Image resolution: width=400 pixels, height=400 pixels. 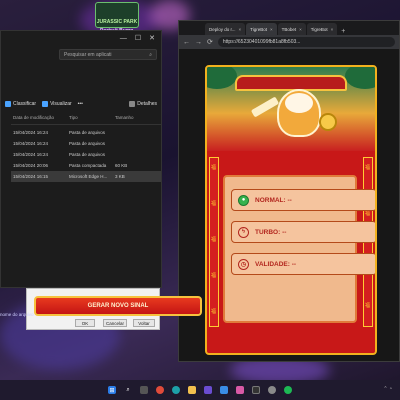 I want to click on tiger-banner-image, so click(x=291, y=109).